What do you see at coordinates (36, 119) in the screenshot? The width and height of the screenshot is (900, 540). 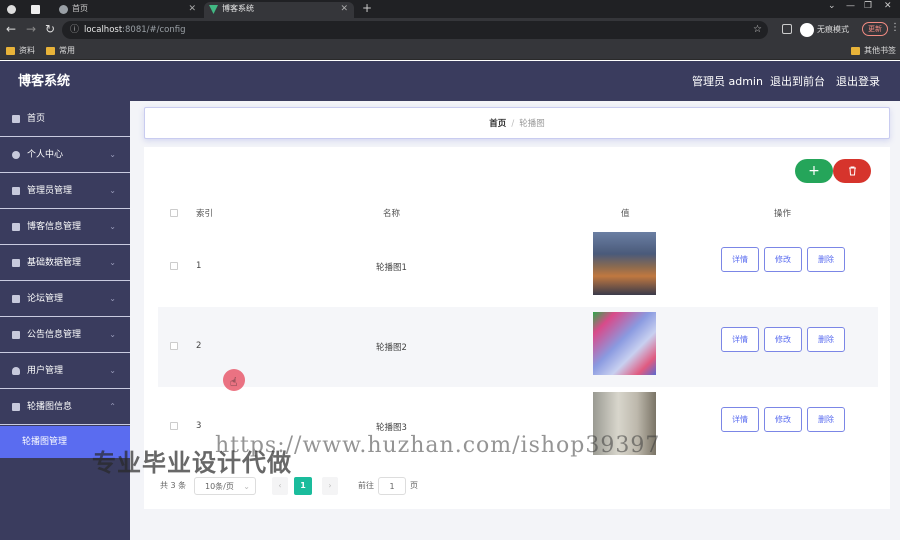 I see `sidebar-item-label: 首页` at bounding box center [36, 119].